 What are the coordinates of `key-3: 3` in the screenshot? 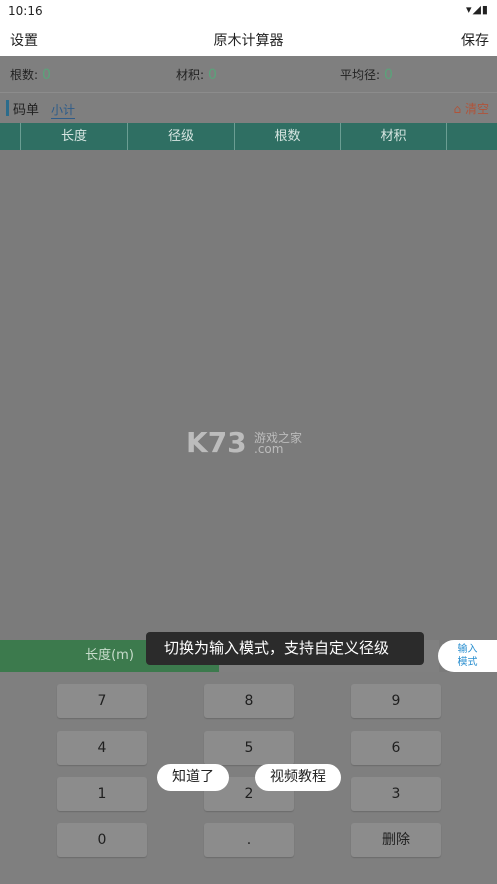 It's located at (396, 794).